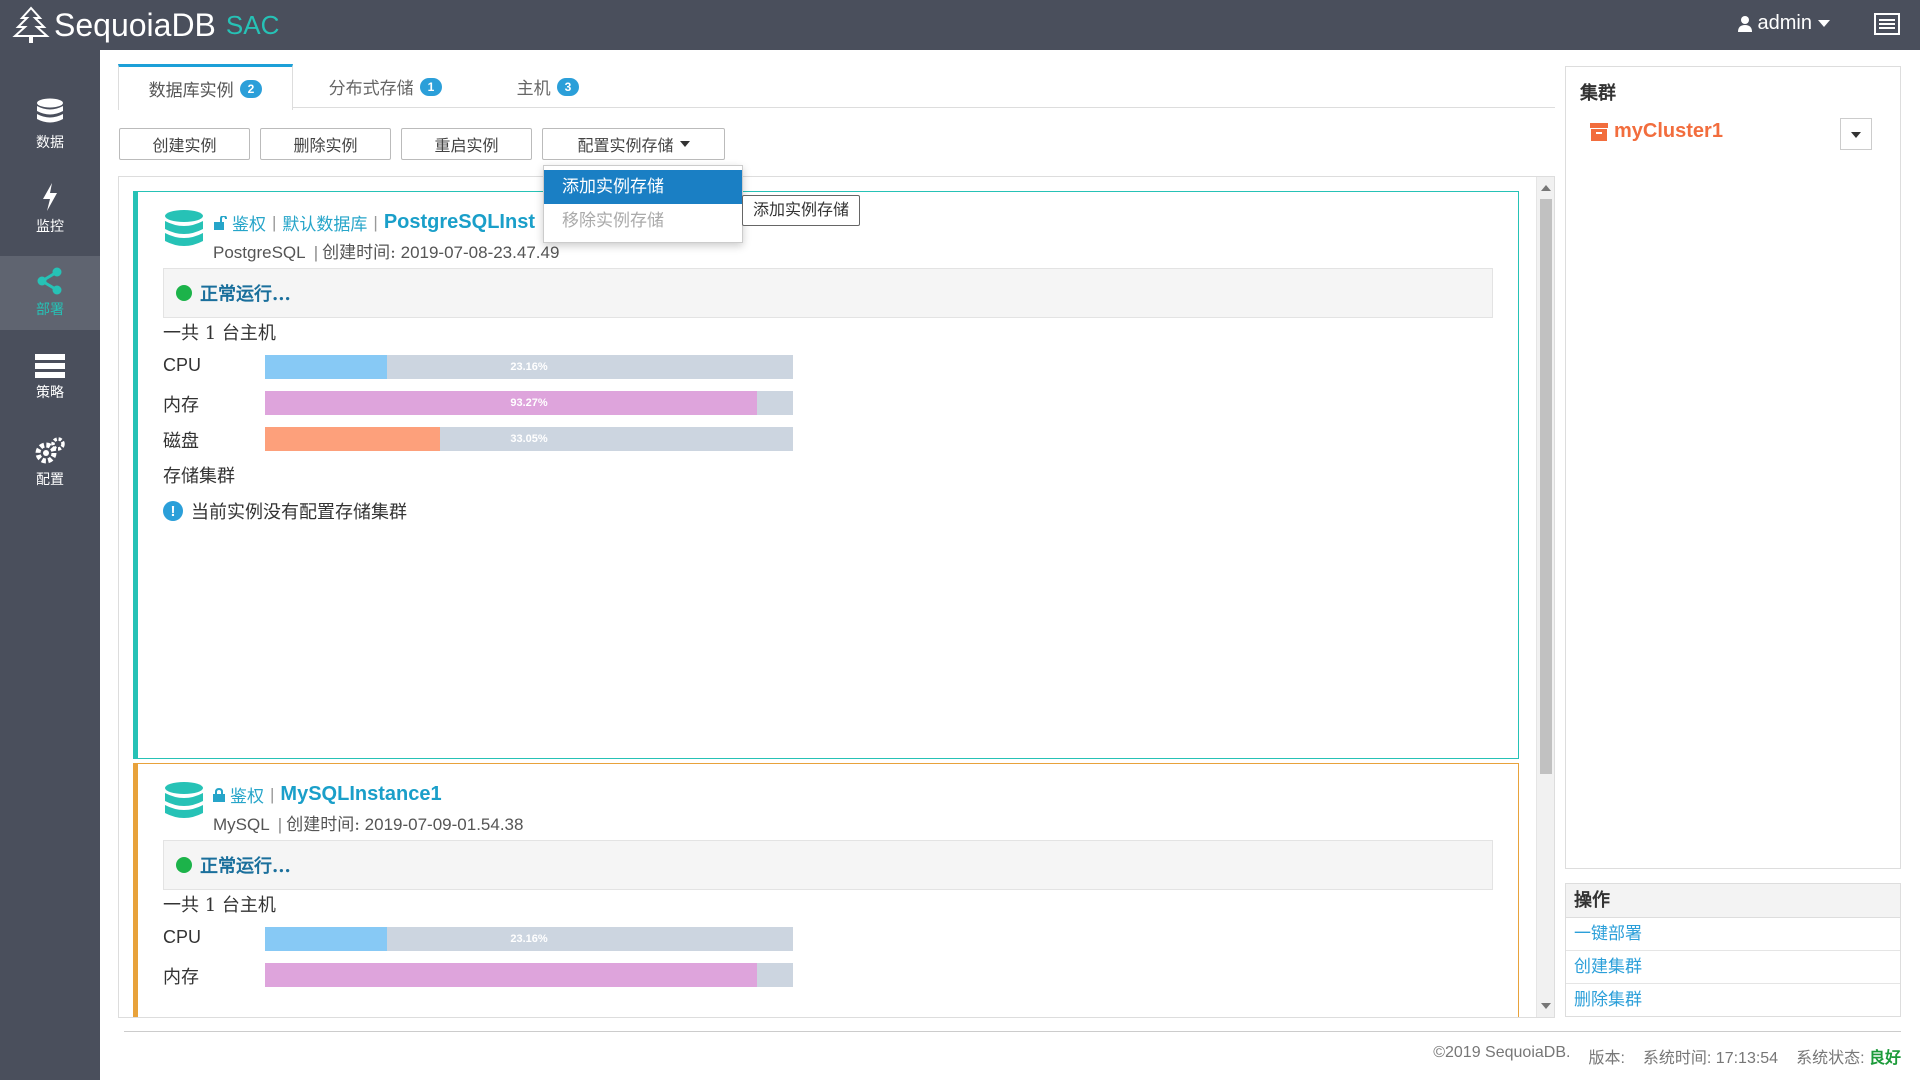  Describe the element at coordinates (323, 825) in the screenshot. I see `created-label: 创建时间:` at that location.